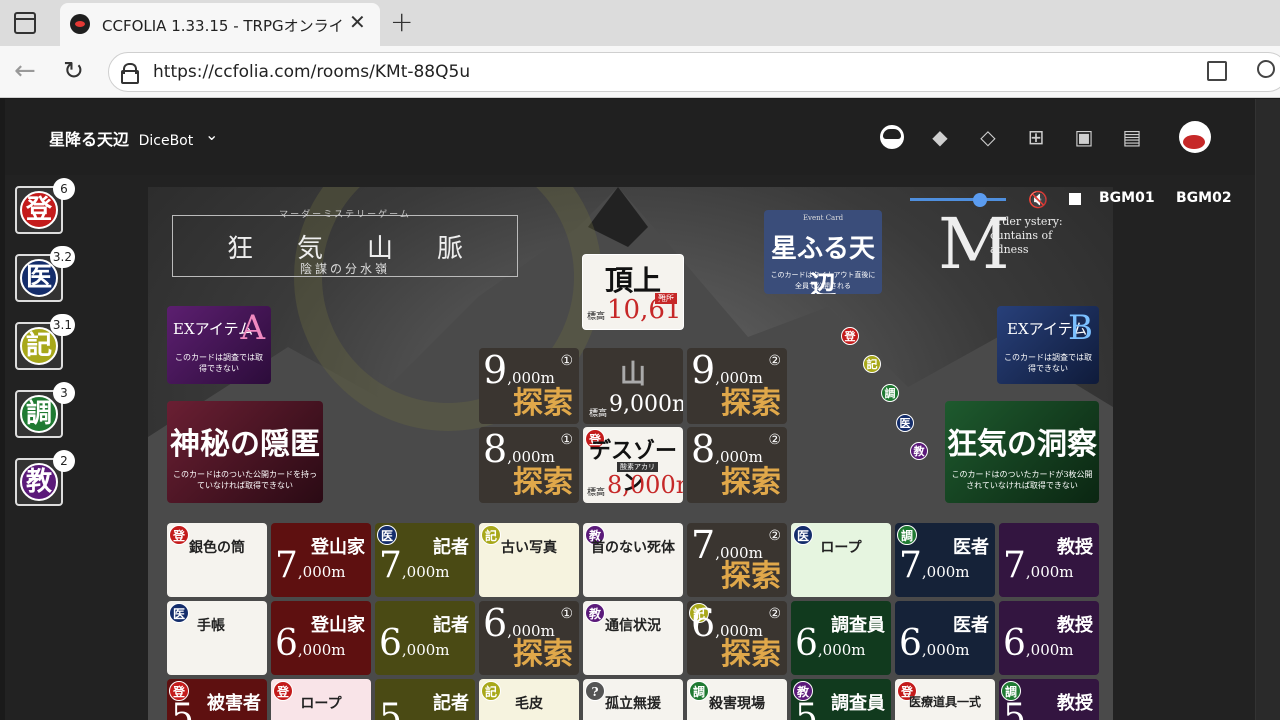 The height and width of the screenshot is (720, 1280). Describe the element at coordinates (45, 342) in the screenshot. I see `character-chip-journalist: 記 3.1` at that location.